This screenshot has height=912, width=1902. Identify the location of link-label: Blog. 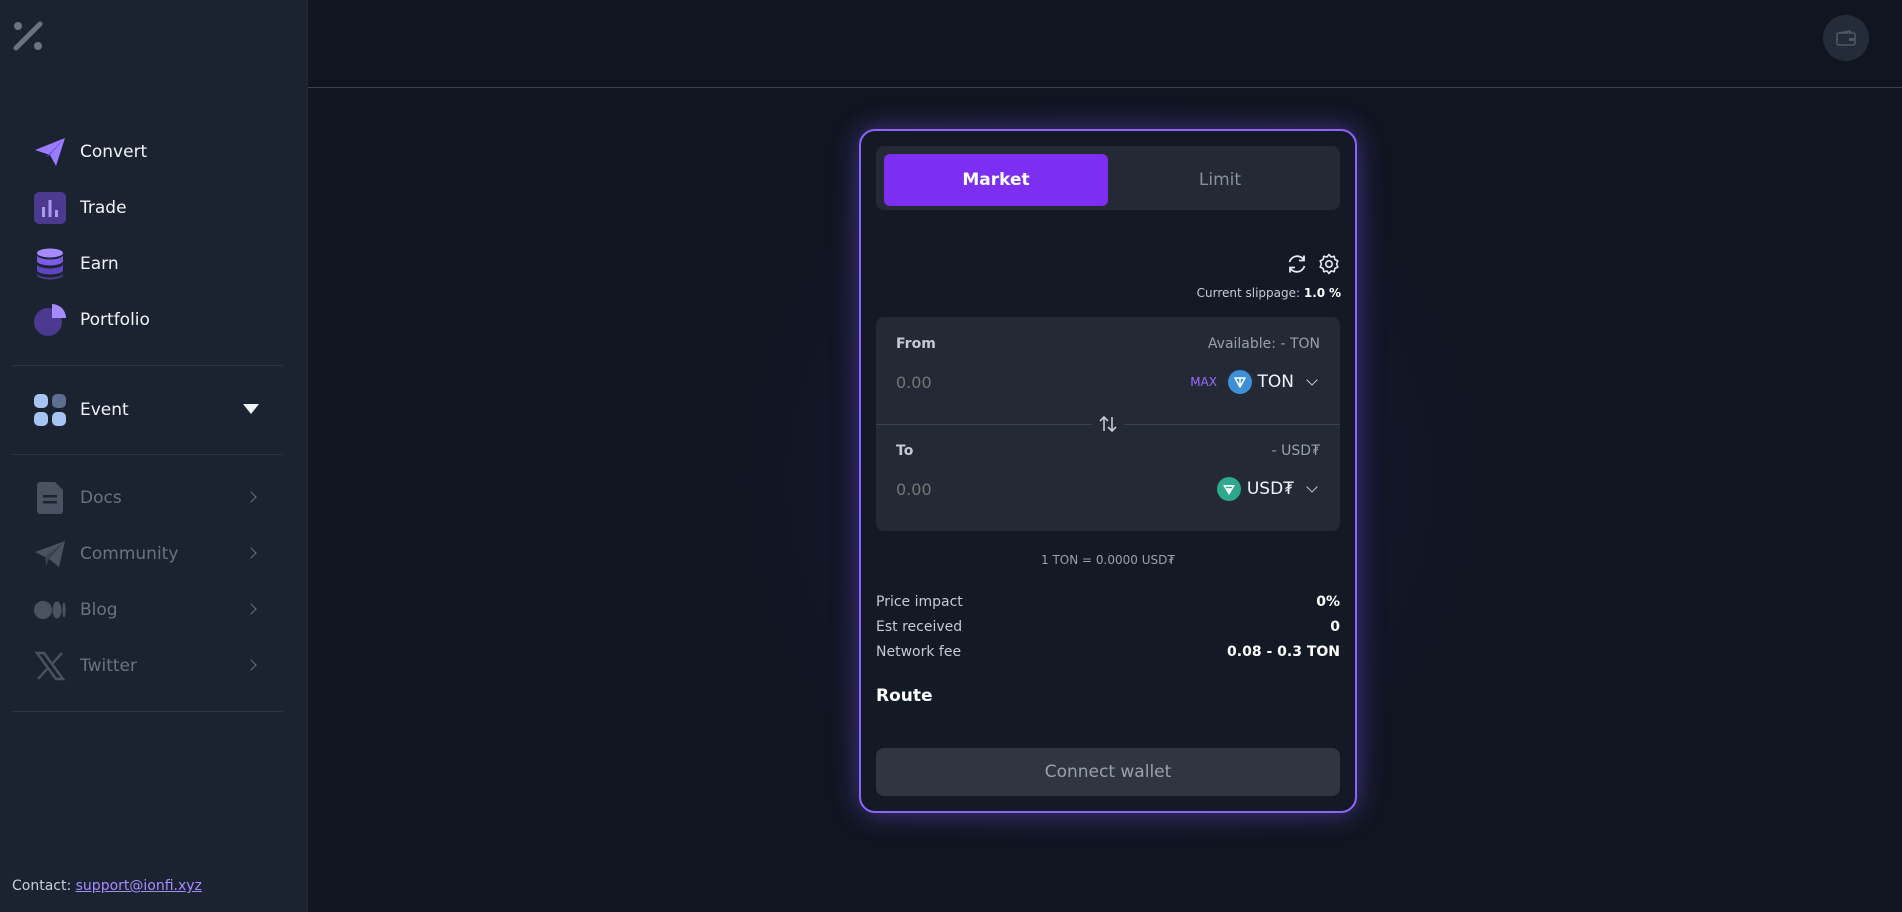
(99, 610).